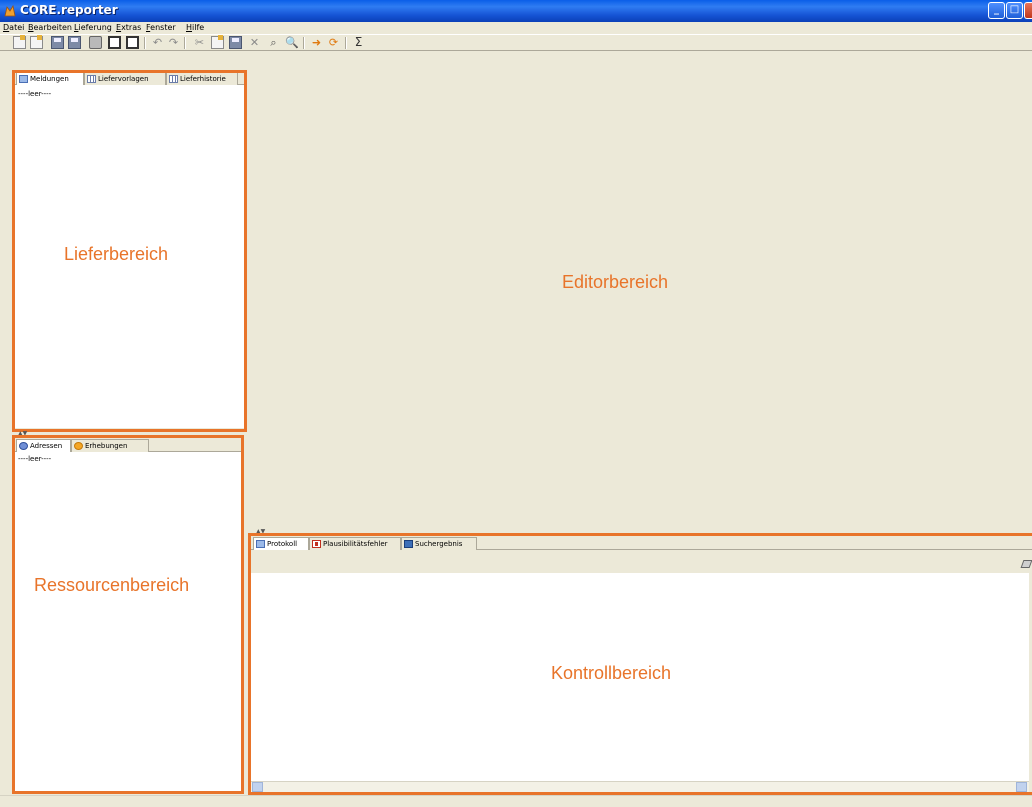  What do you see at coordinates (316, 42) in the screenshot?
I see `arrow-forward-icon: ➜` at bounding box center [316, 42].